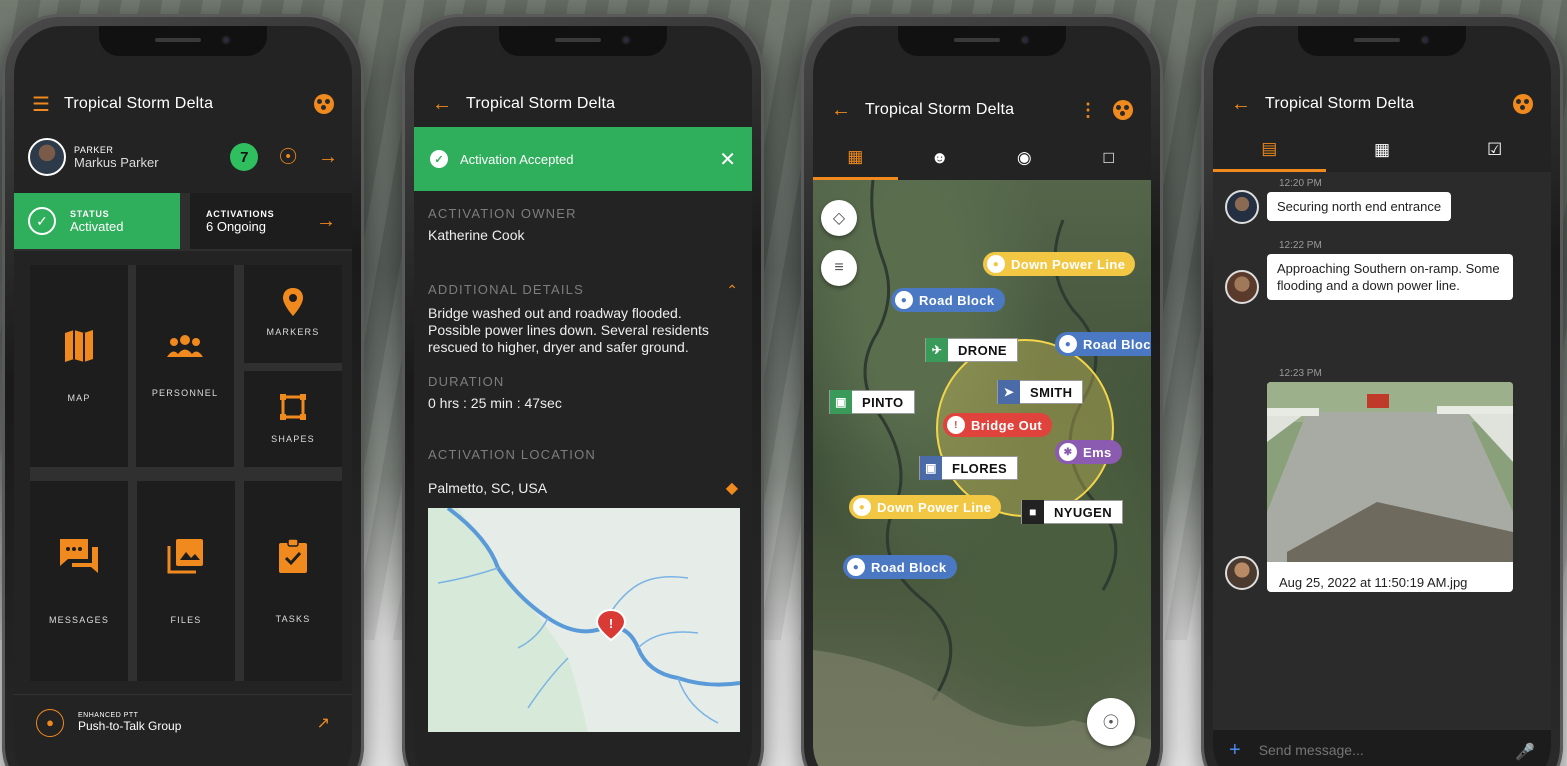  Describe the element at coordinates (1103, 344) in the screenshot. I see `marker-road-block: ● Road Bloc` at that location.